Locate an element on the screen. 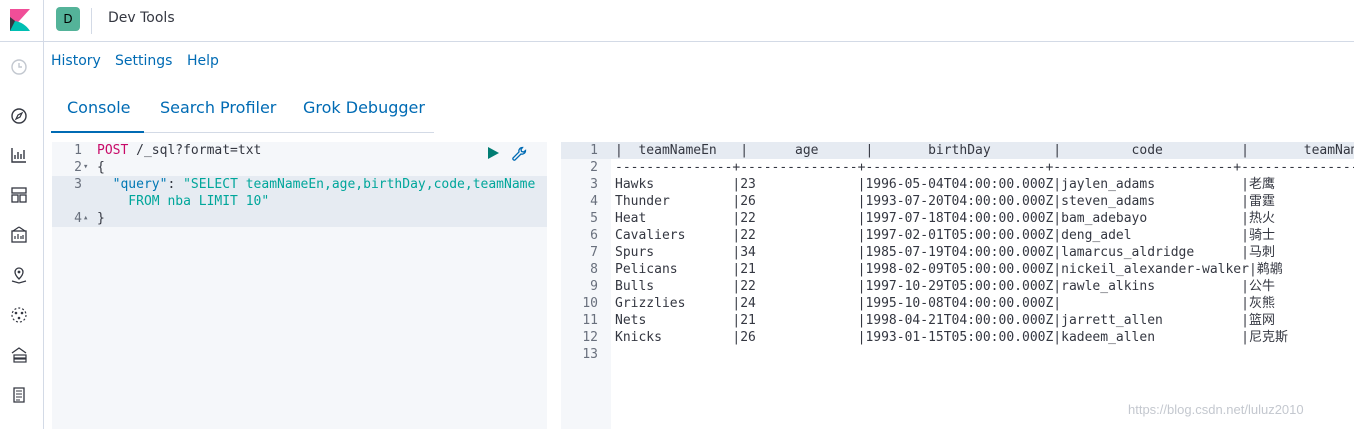 This screenshot has width=1354, height=429. editor-line-number: 2 is located at coordinates (78, 167).